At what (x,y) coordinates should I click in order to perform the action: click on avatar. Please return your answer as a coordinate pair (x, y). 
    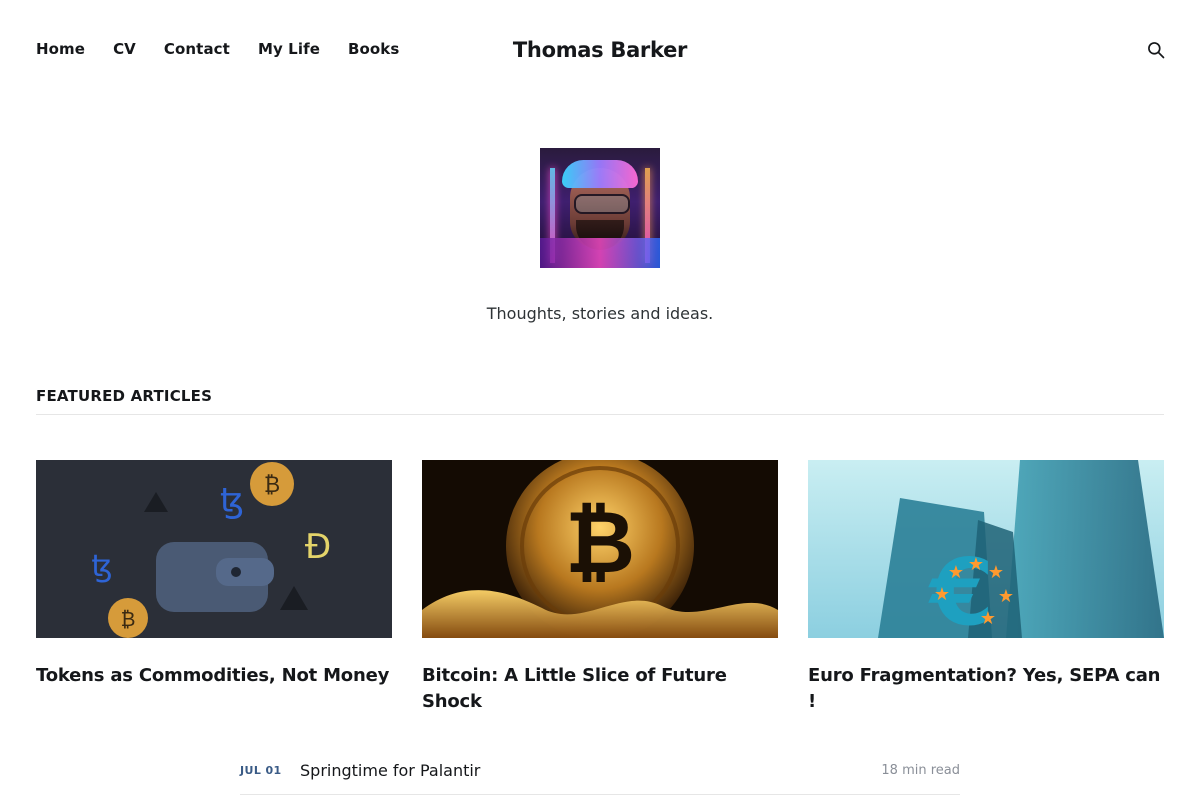
    Looking at the image, I should click on (600, 208).